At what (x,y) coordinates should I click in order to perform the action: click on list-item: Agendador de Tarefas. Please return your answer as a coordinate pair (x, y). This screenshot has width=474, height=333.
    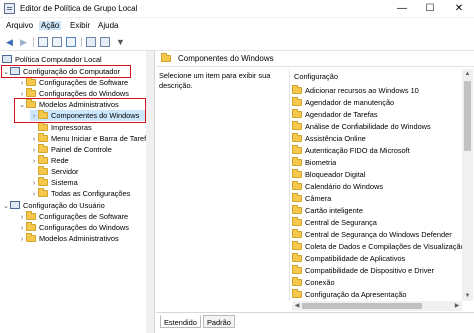
    Looking at the image, I should click on (335, 114).